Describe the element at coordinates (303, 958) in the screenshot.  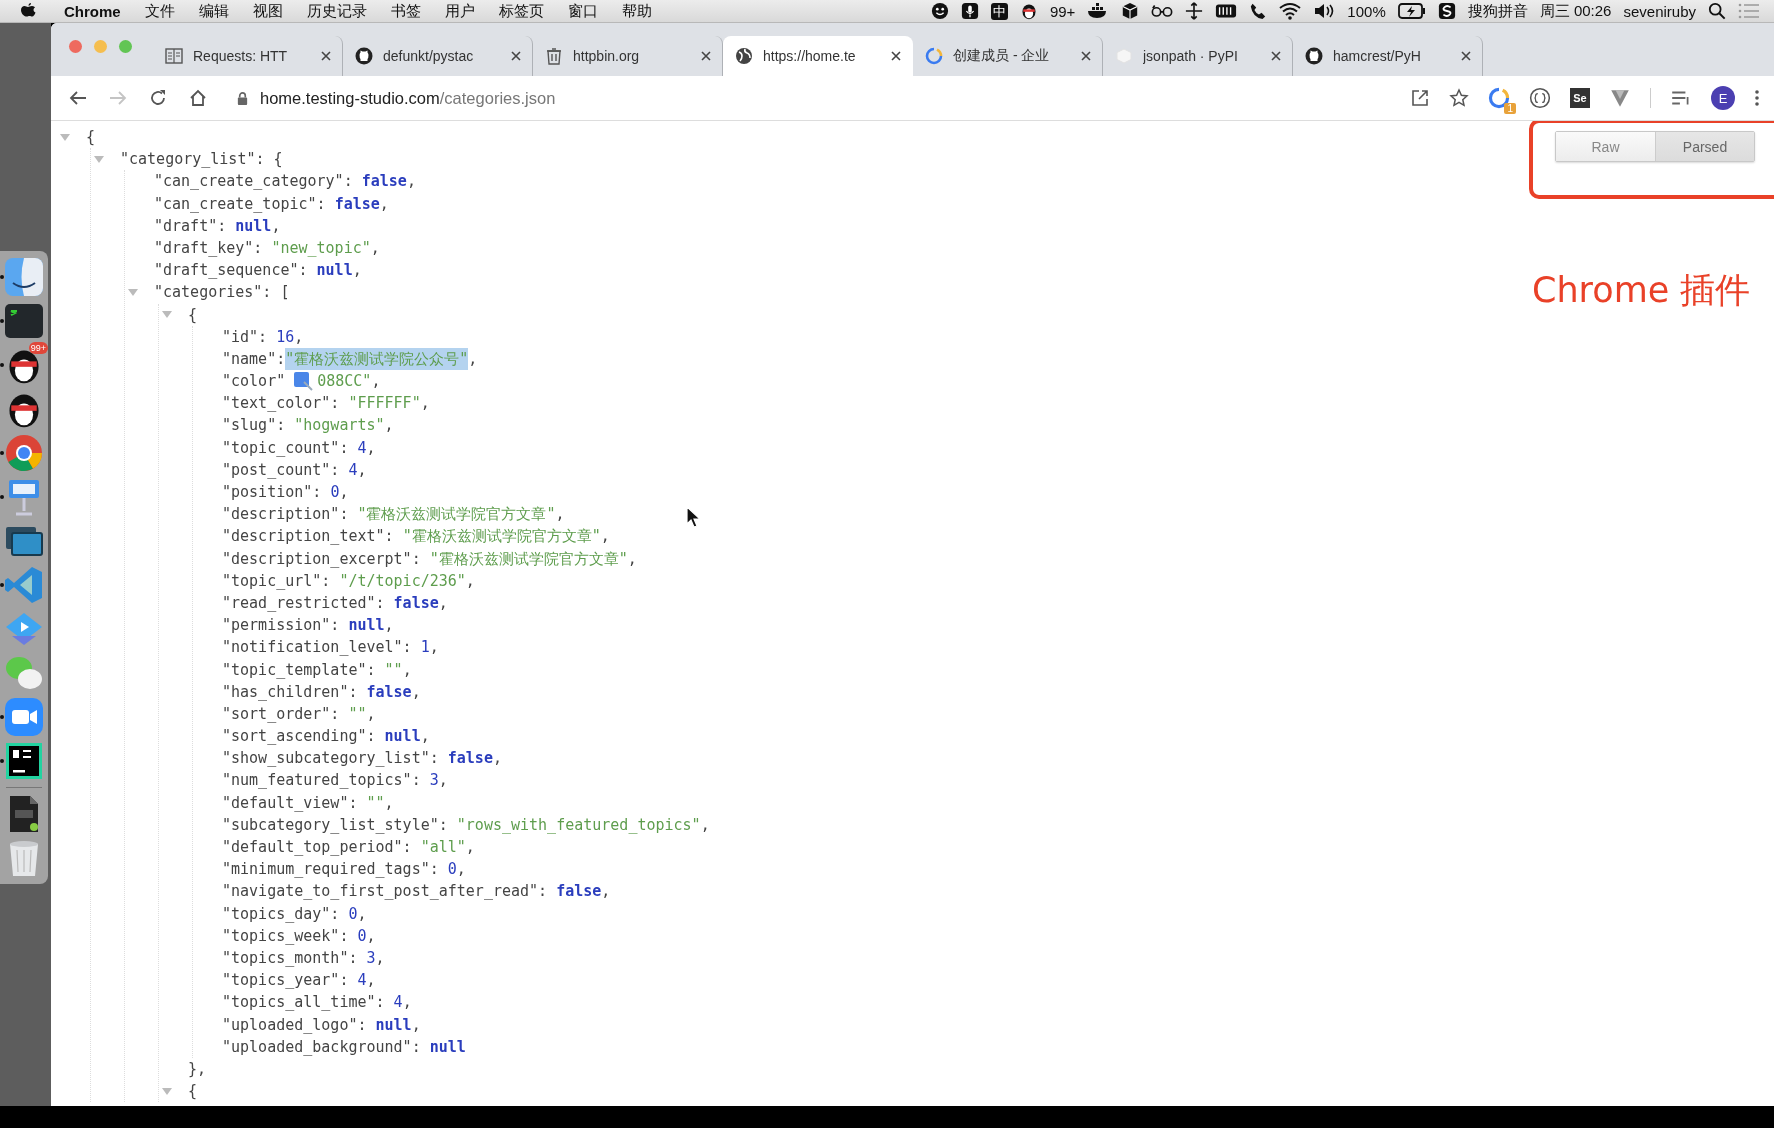
I see `json-line: "topics_month": 3,` at that location.